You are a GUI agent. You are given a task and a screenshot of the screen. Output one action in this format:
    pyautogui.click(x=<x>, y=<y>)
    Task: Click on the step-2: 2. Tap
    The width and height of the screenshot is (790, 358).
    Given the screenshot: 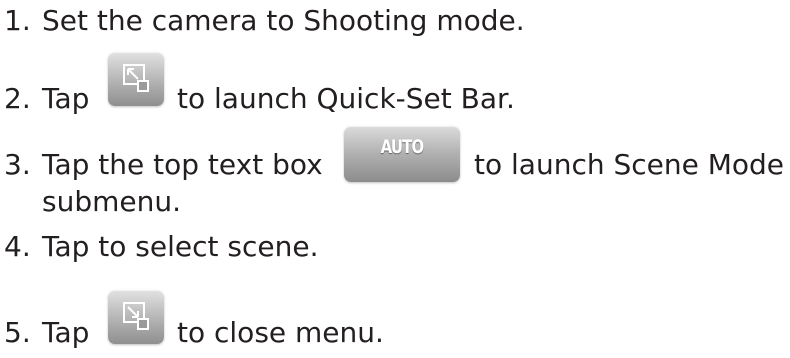 What is the action you would take?
    pyautogui.click(x=46, y=99)
    